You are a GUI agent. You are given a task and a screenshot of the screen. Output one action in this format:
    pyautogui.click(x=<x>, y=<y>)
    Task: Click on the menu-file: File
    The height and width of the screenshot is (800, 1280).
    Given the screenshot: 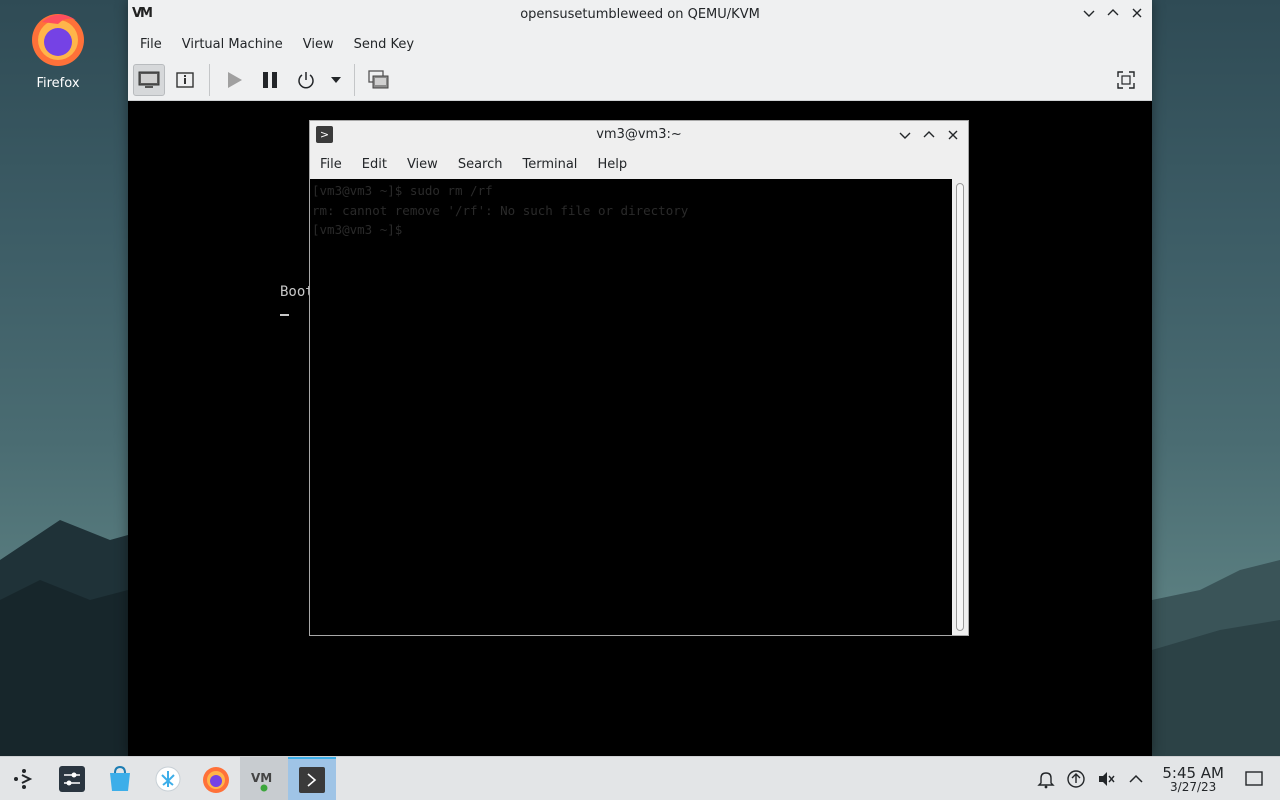 What is the action you would take?
    pyautogui.click(x=151, y=44)
    